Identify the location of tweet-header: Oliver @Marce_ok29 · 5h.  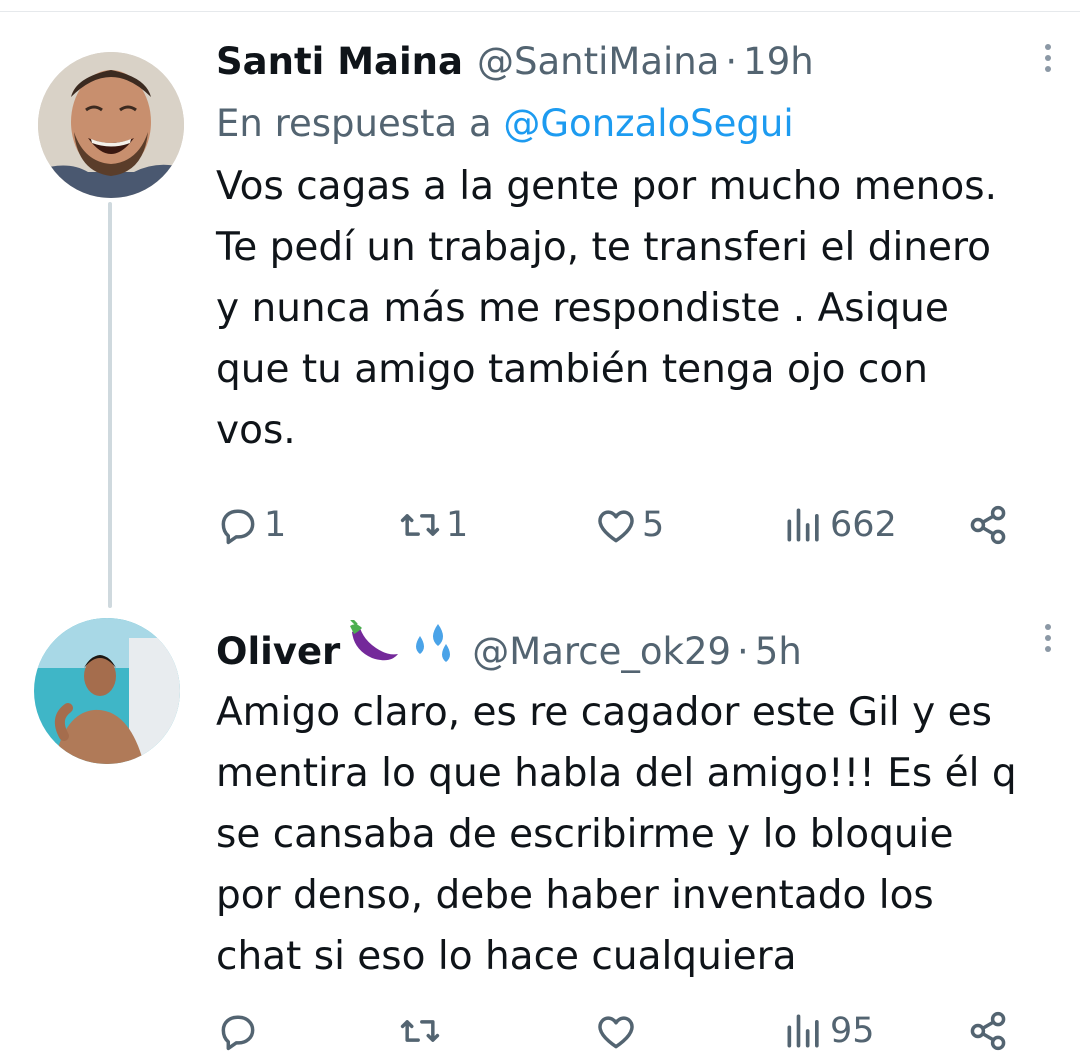
(631, 646).